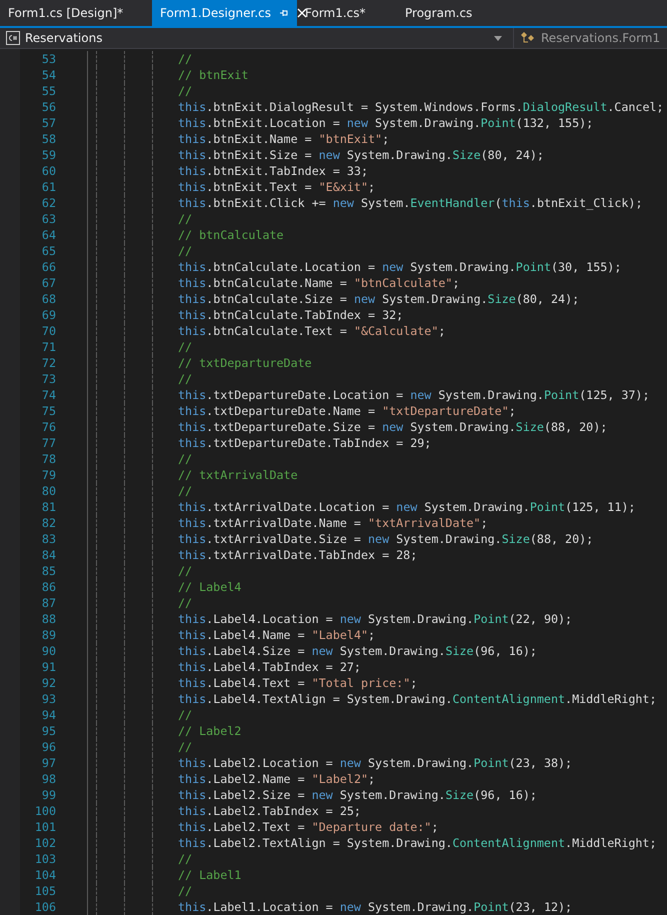 This screenshot has width=667, height=915. Describe the element at coordinates (45, 891) in the screenshot. I see `line-number: 105` at that location.